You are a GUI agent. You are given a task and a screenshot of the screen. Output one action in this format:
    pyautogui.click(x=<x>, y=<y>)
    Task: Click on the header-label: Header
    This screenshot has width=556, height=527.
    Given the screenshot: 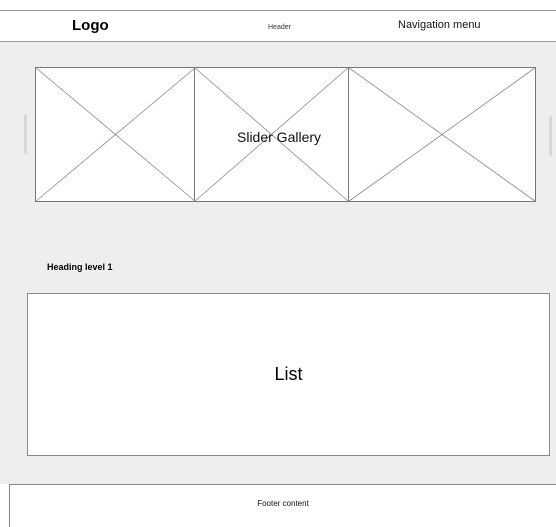 What is the action you would take?
    pyautogui.click(x=279, y=27)
    